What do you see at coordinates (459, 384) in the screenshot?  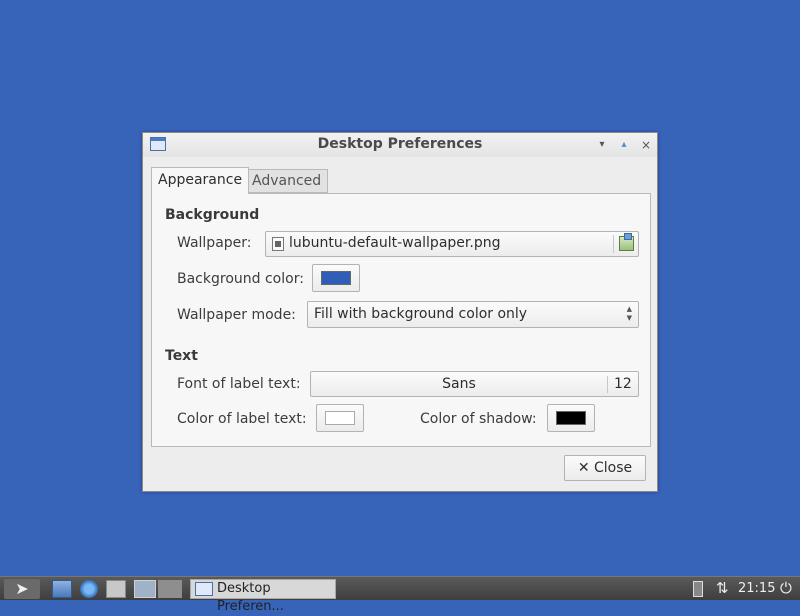 I see `font-name: Sans` at bounding box center [459, 384].